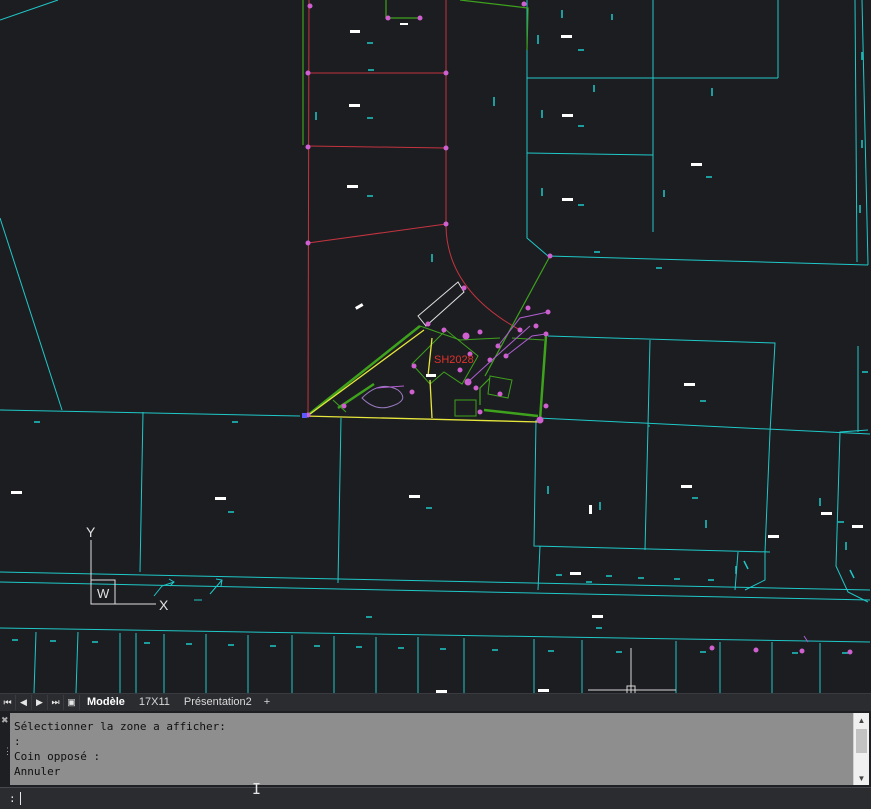 This screenshot has width=871, height=809. I want to click on history-line: Annuler, so click(37, 771).